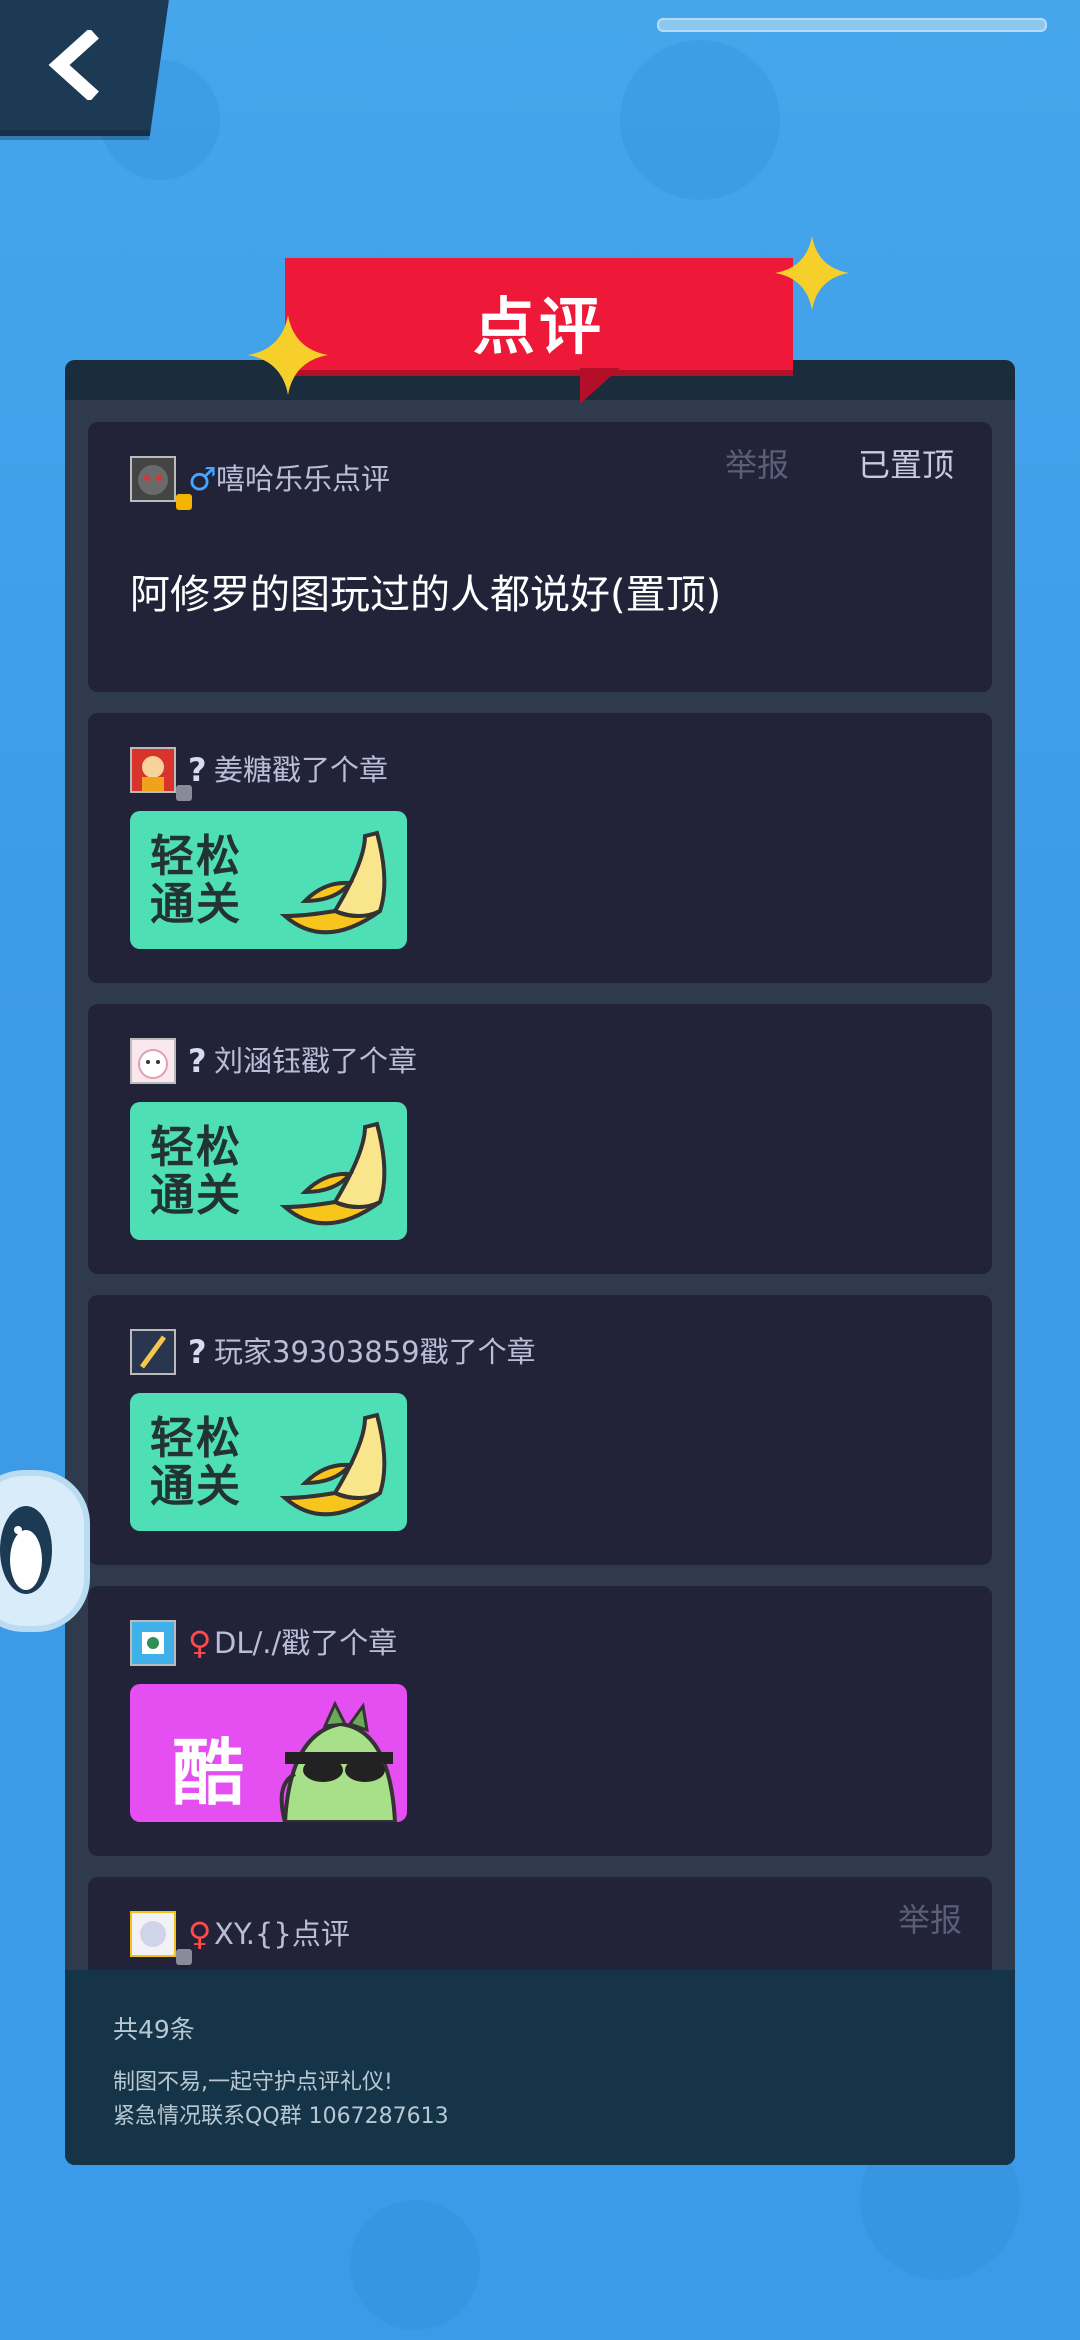 Image resolution: width=1080 pixels, height=2340 pixels. I want to click on progress-bar, so click(852, 25).